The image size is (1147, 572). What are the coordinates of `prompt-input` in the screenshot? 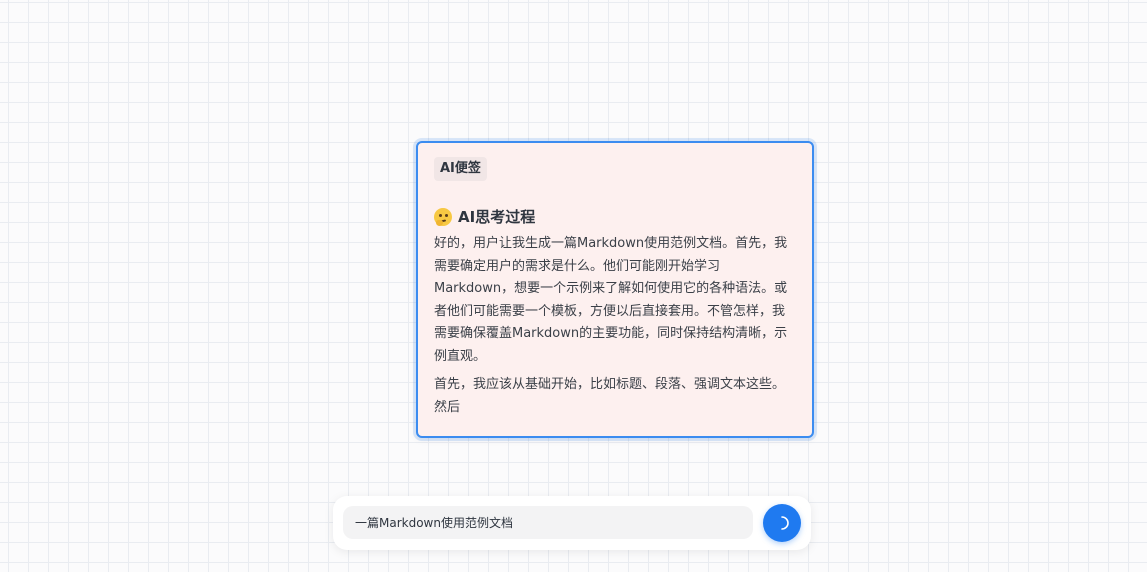 It's located at (548, 522).